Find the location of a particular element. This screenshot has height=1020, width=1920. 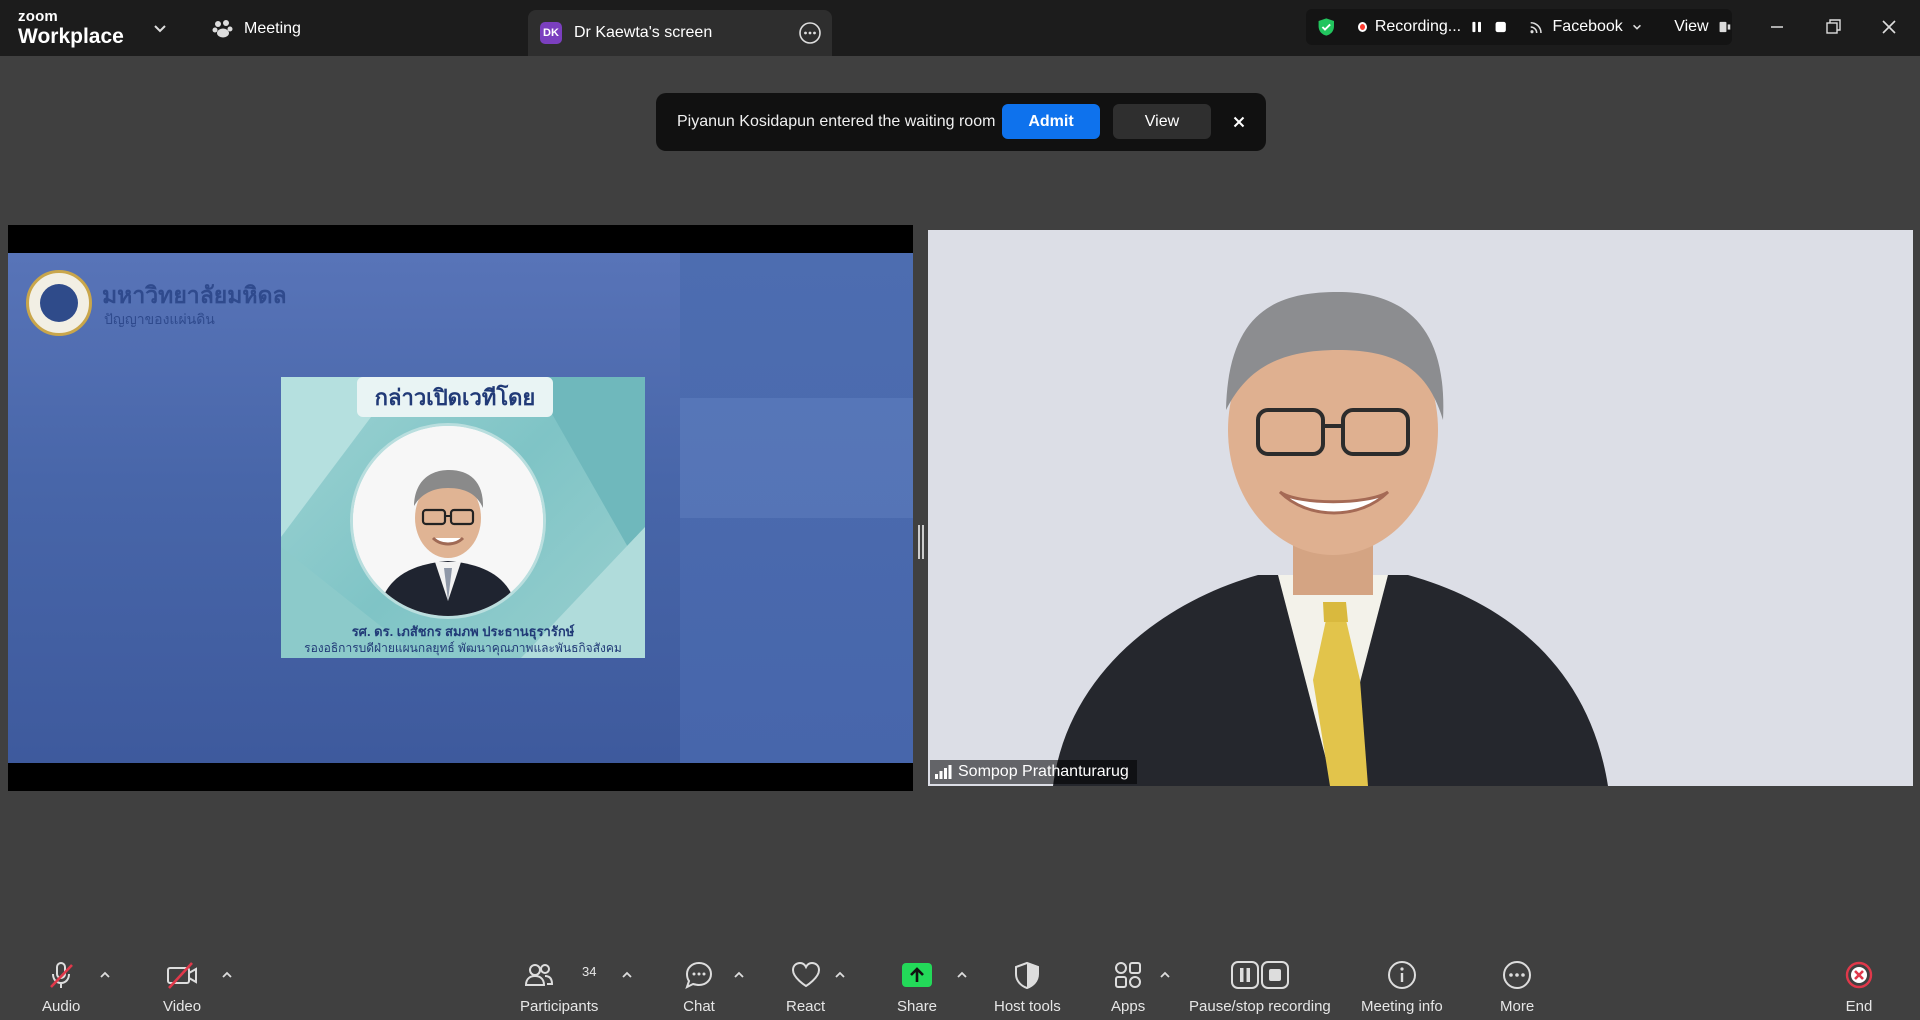

tab-meeting: Meeting is located at coordinates (256, 29).